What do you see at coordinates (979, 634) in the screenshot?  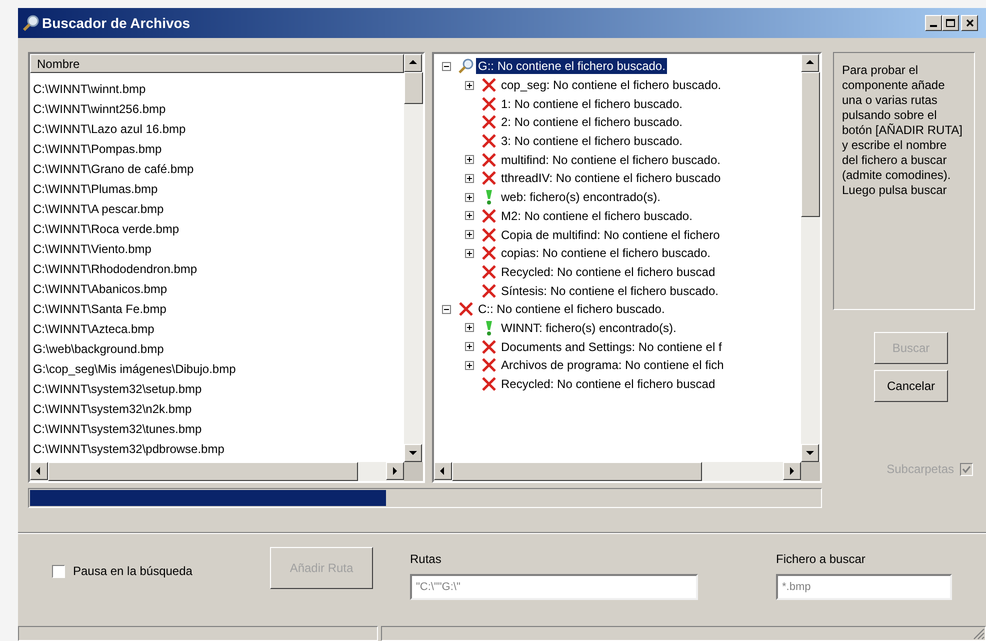 I see `resize-grip-icon` at bounding box center [979, 634].